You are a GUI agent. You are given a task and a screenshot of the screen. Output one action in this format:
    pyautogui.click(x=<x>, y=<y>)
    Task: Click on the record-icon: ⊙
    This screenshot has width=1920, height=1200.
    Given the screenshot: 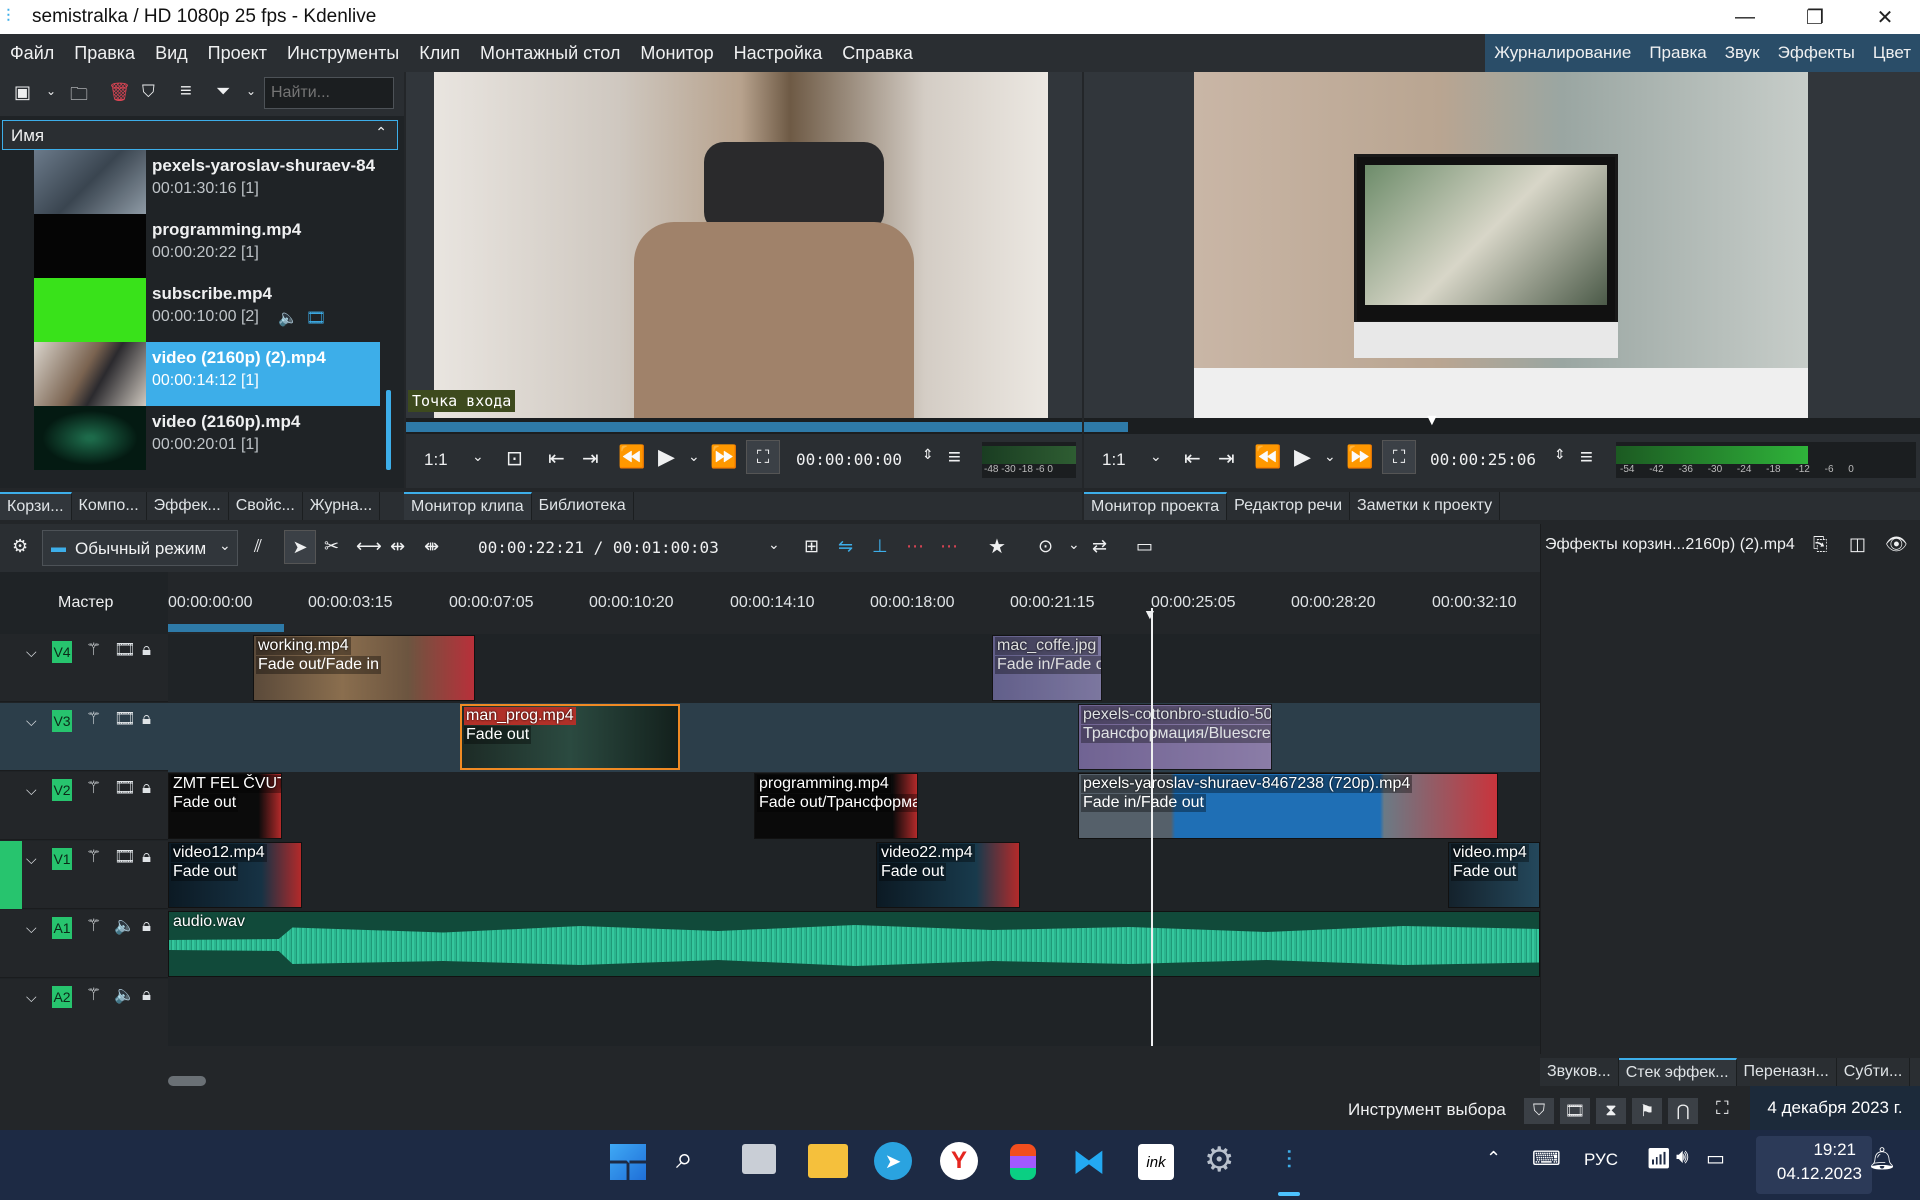 What is the action you would take?
    pyautogui.click(x=1045, y=546)
    